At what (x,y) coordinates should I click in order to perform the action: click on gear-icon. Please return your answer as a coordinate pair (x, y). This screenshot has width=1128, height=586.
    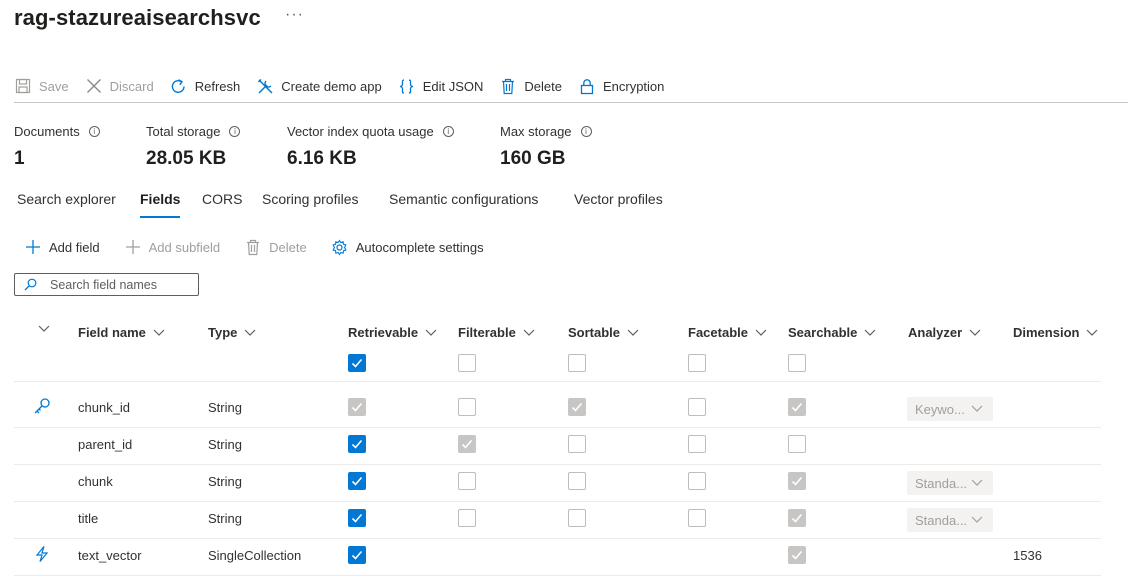
    Looking at the image, I should click on (340, 247).